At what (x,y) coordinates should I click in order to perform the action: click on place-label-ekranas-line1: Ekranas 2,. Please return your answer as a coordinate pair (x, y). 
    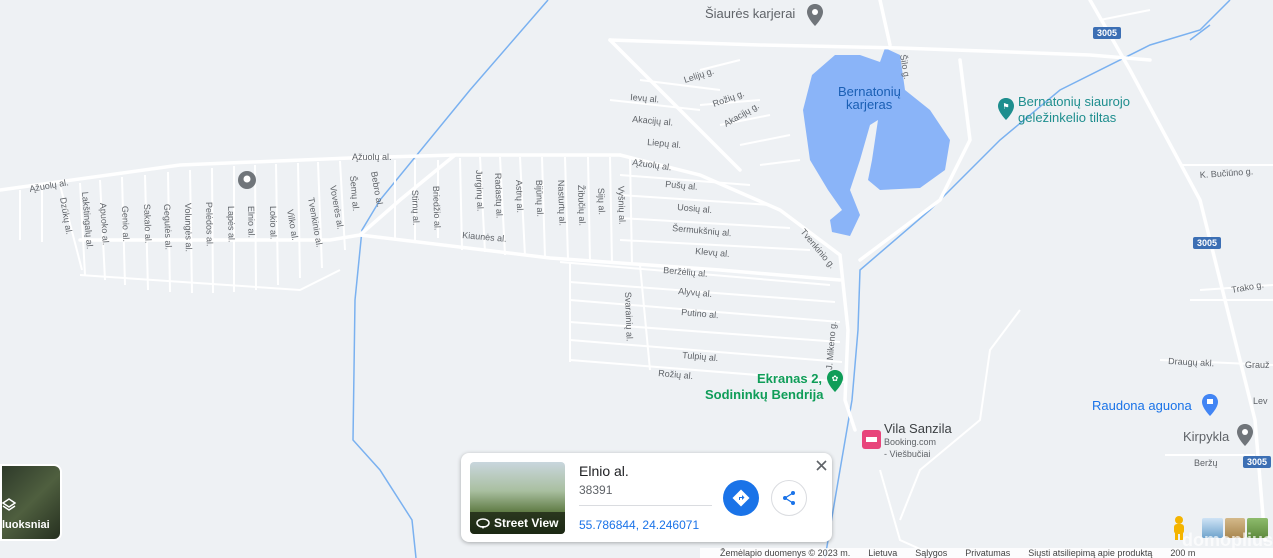
    Looking at the image, I should click on (789, 378).